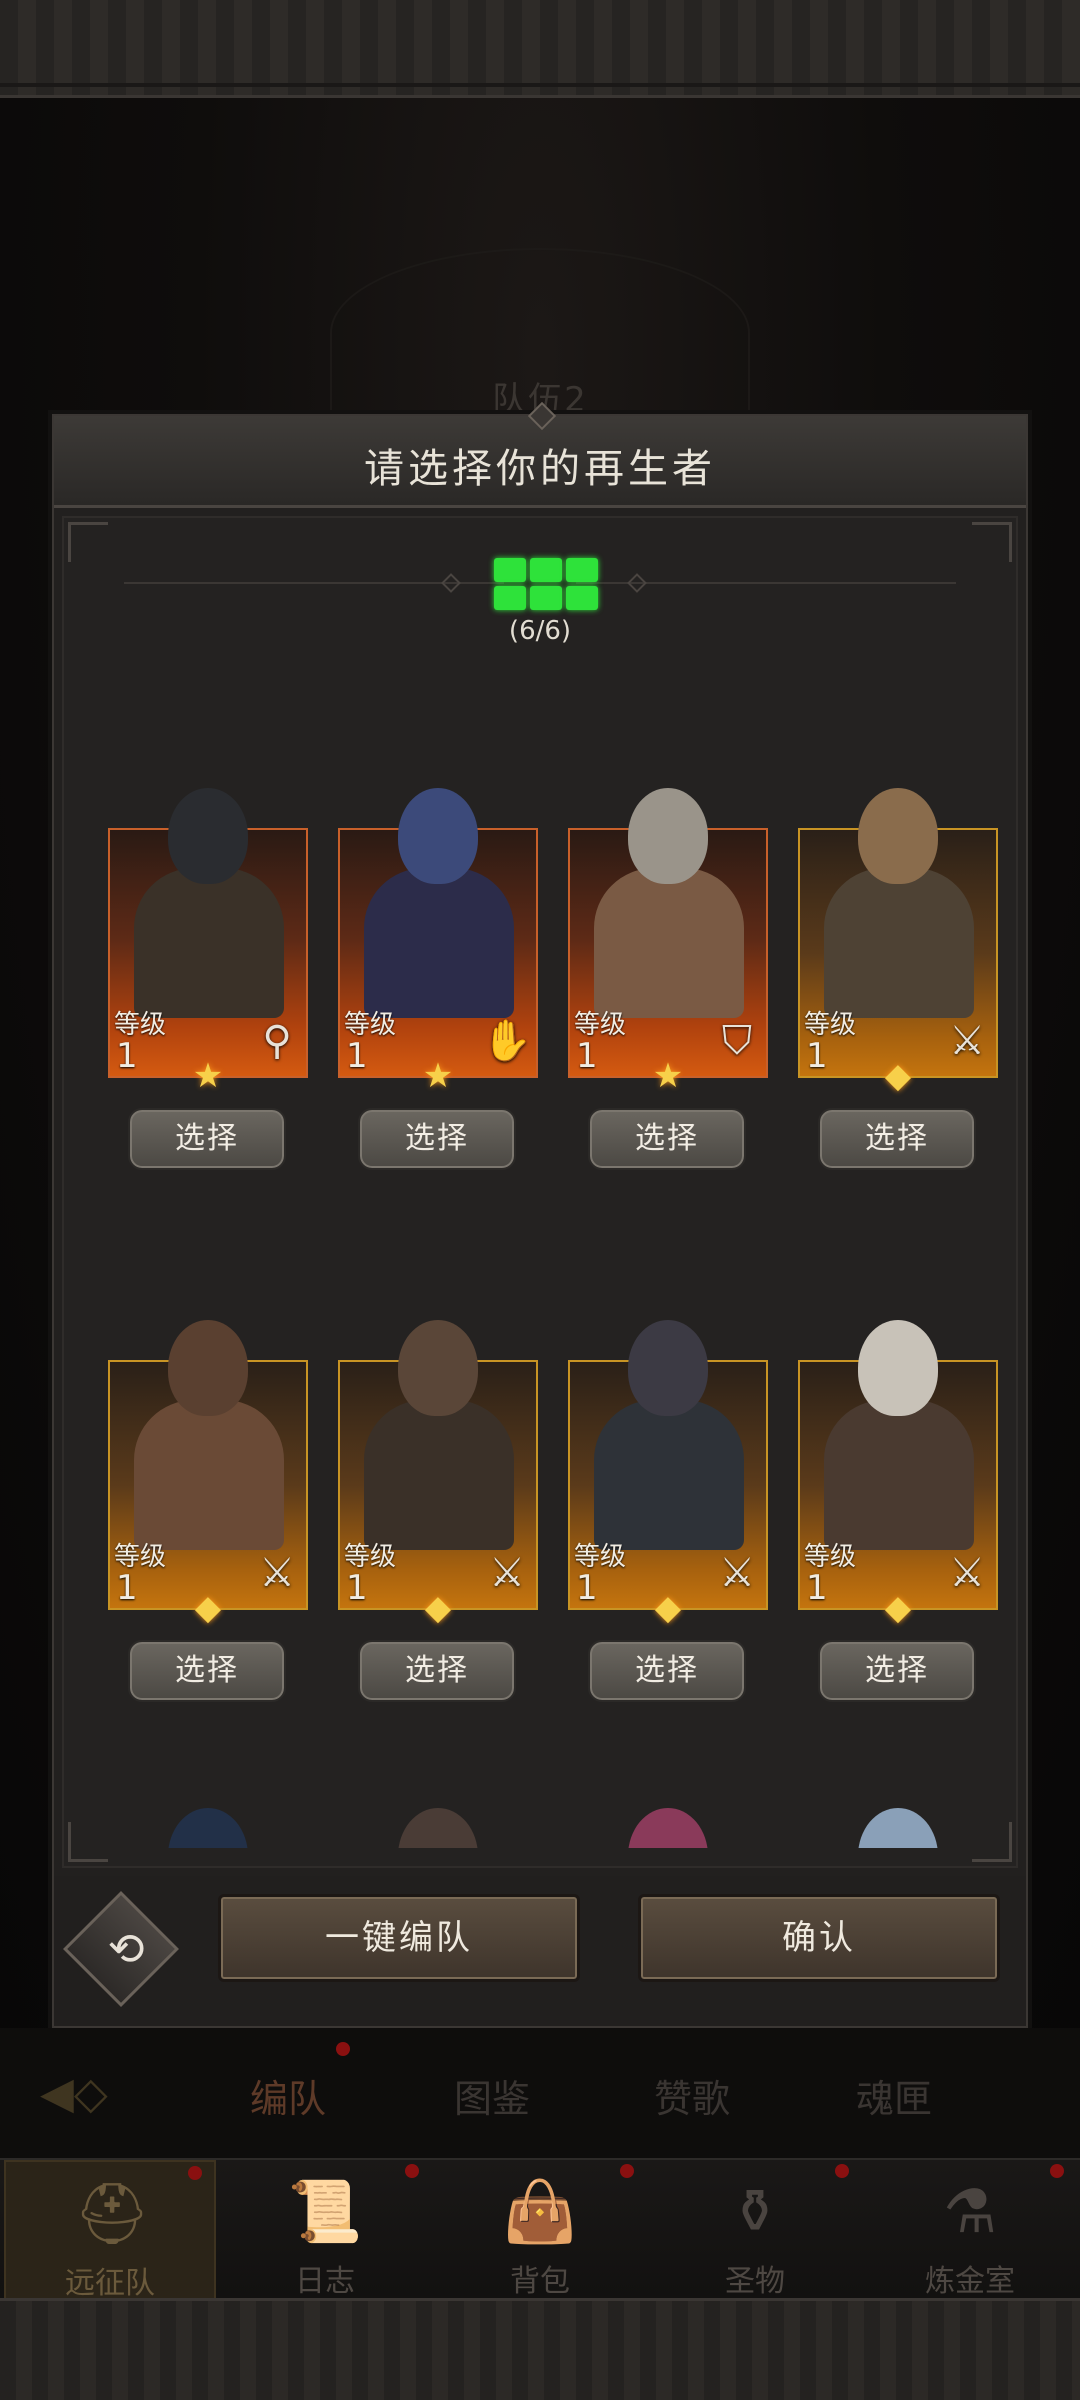 This screenshot has height=2400, width=1080. What do you see at coordinates (540, 2281) in the screenshot?
I see `nav-label: 背包` at bounding box center [540, 2281].